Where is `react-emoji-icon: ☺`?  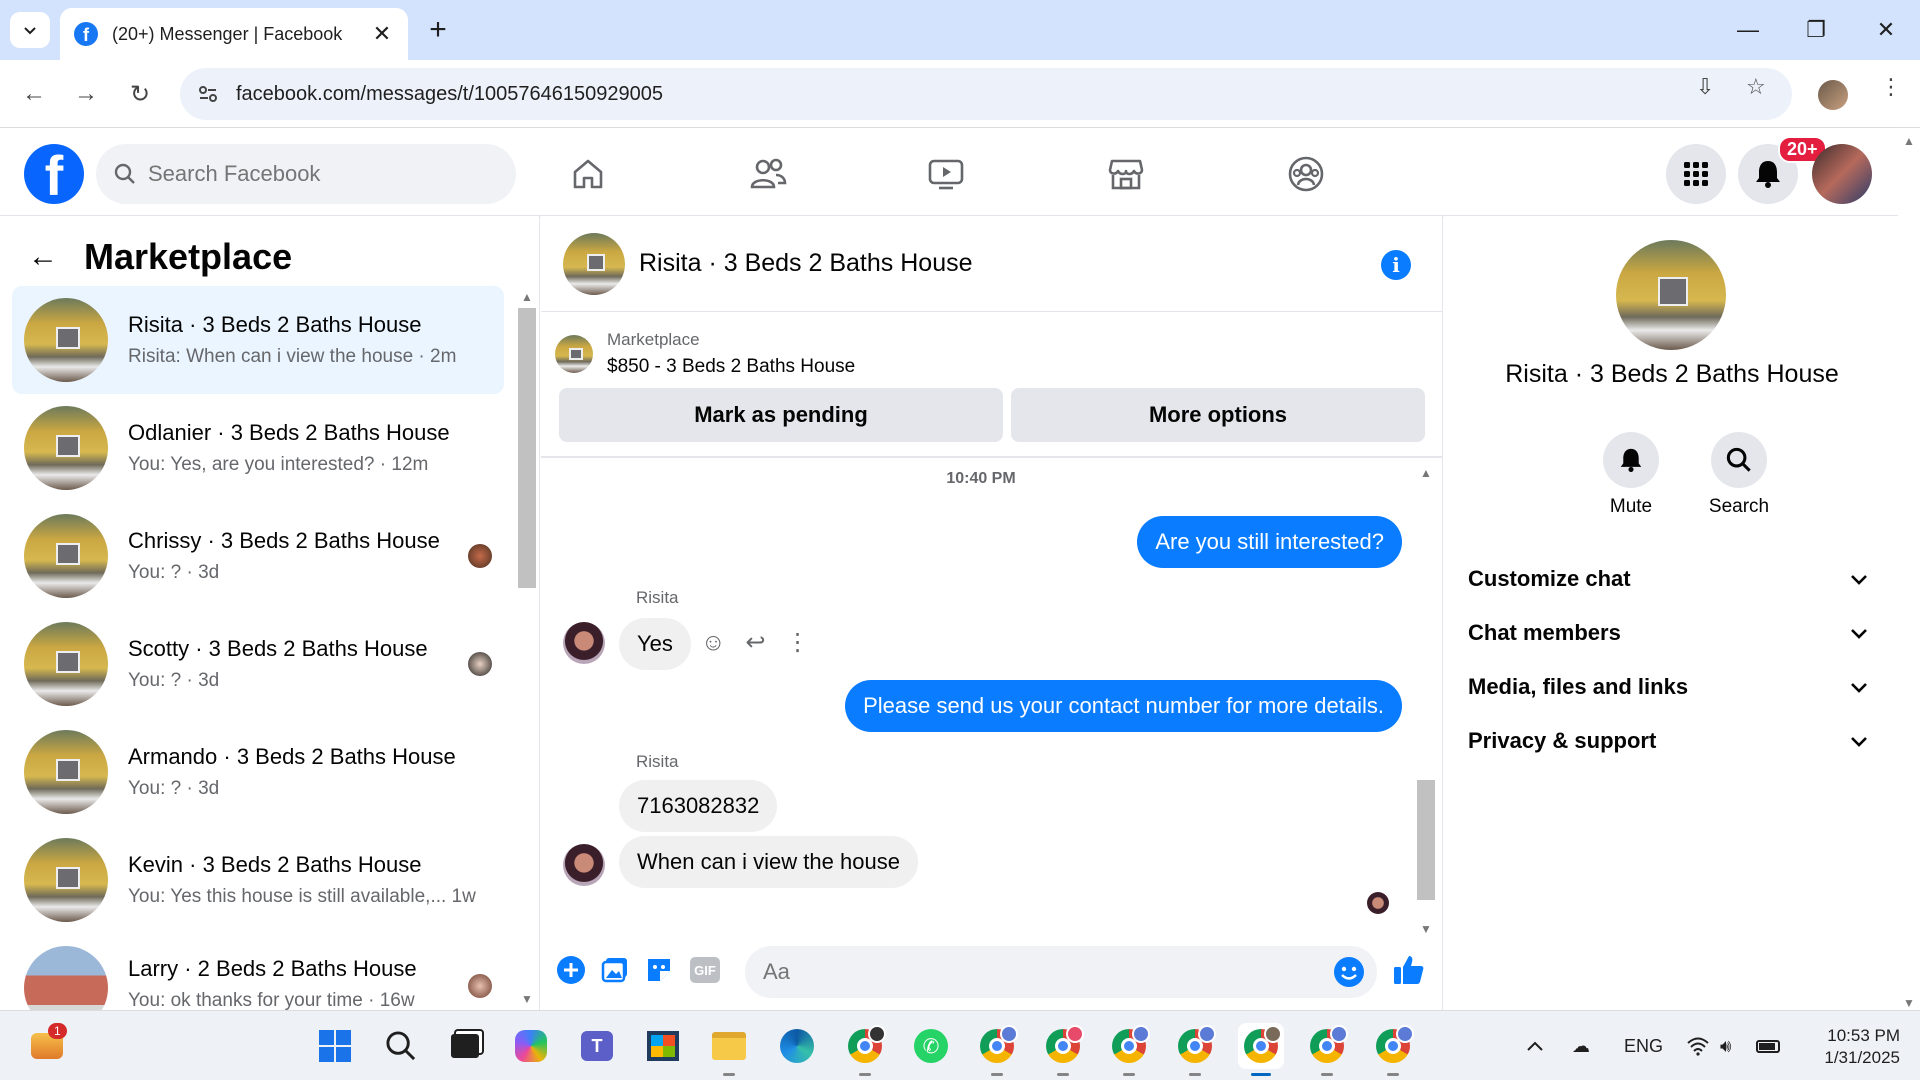 react-emoji-icon: ☺ is located at coordinates (713, 643).